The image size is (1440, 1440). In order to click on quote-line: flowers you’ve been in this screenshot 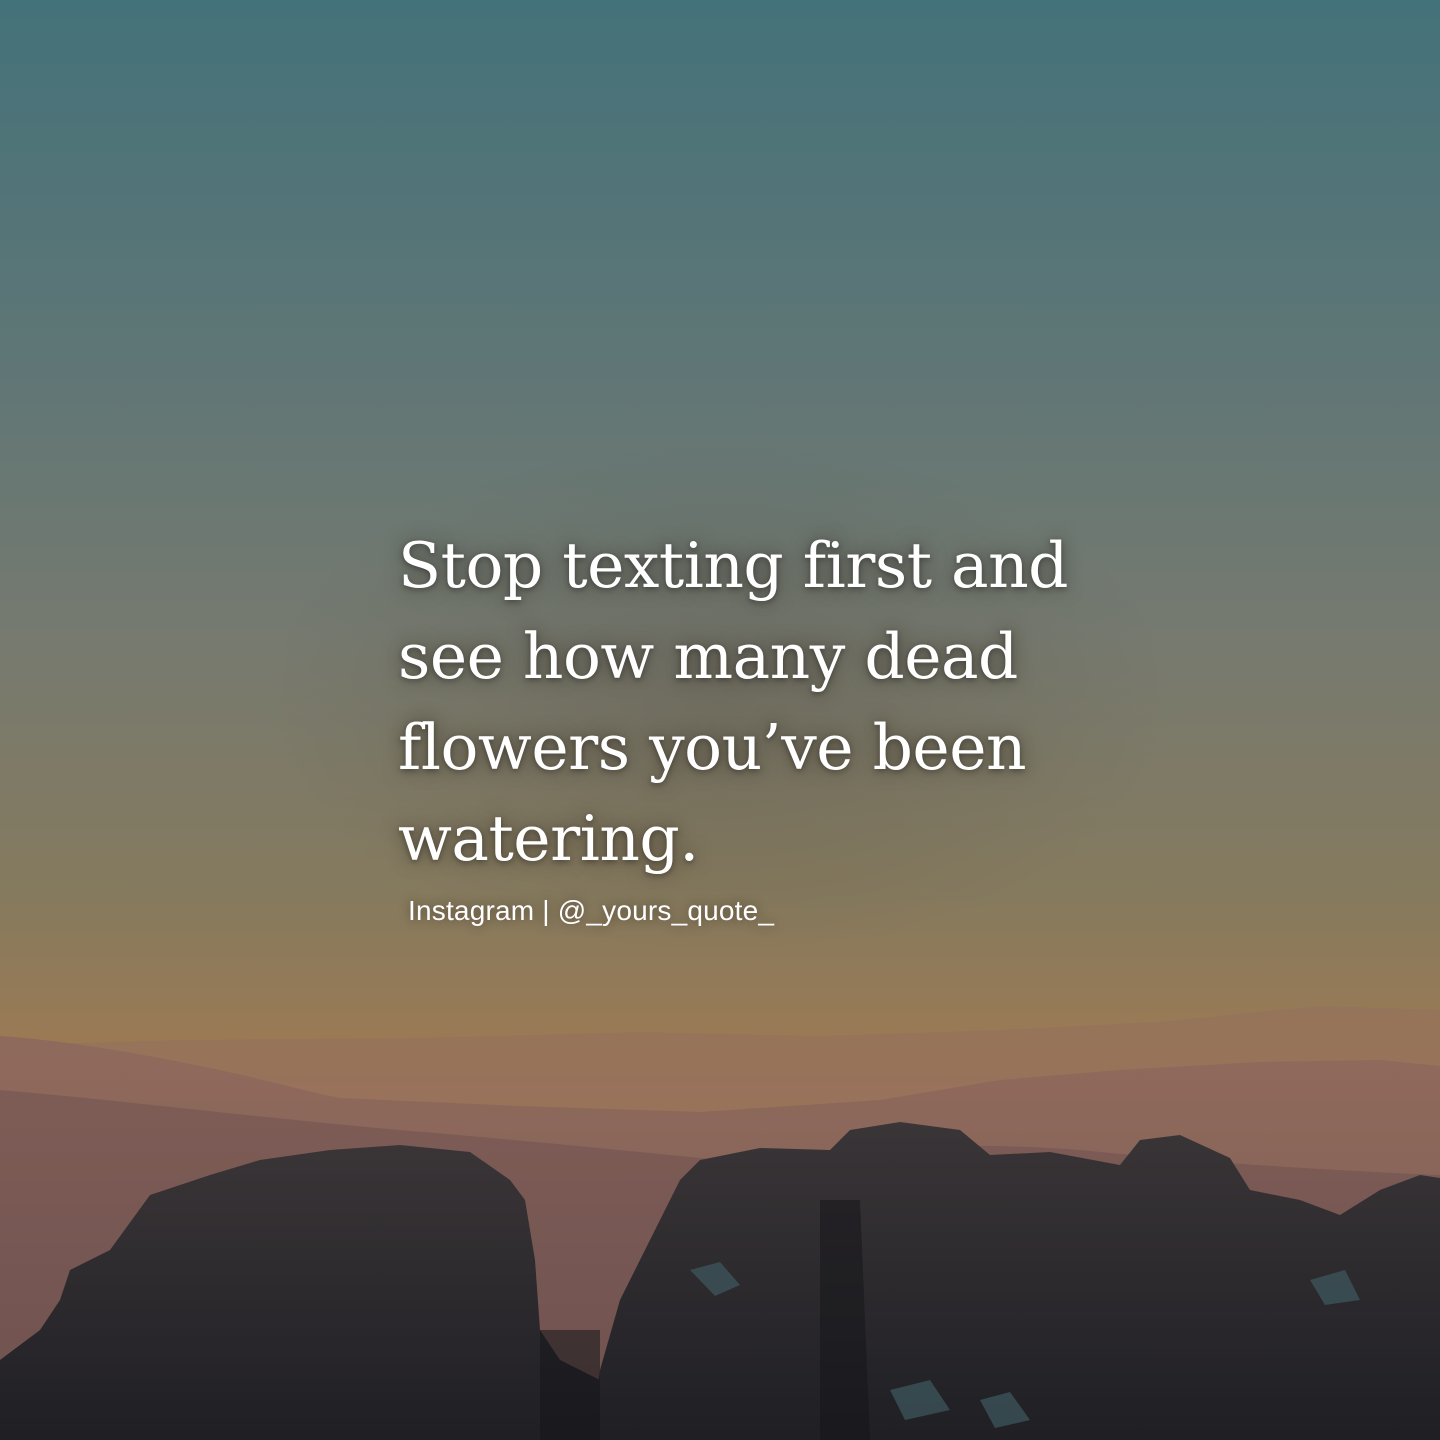, I will do `click(712, 747)`.